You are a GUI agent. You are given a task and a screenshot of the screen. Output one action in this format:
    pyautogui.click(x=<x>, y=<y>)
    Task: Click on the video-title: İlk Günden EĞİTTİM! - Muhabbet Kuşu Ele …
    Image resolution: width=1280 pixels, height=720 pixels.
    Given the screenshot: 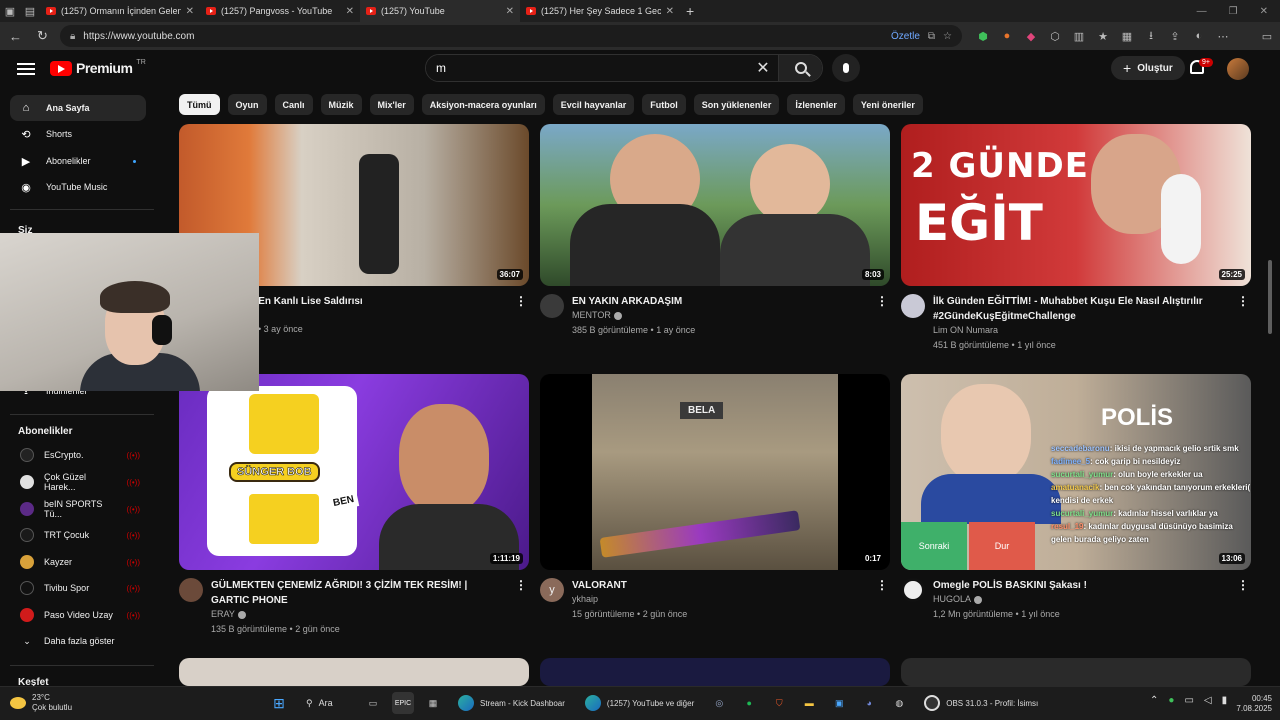 What is the action you would take?
    pyautogui.click(x=1078, y=309)
    